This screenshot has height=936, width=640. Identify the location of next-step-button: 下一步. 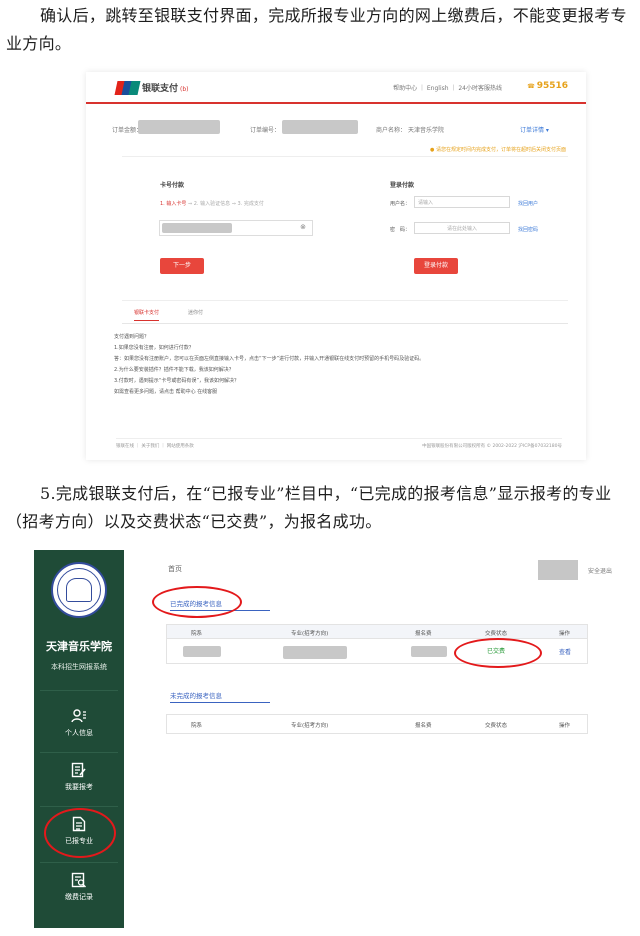
(182, 266).